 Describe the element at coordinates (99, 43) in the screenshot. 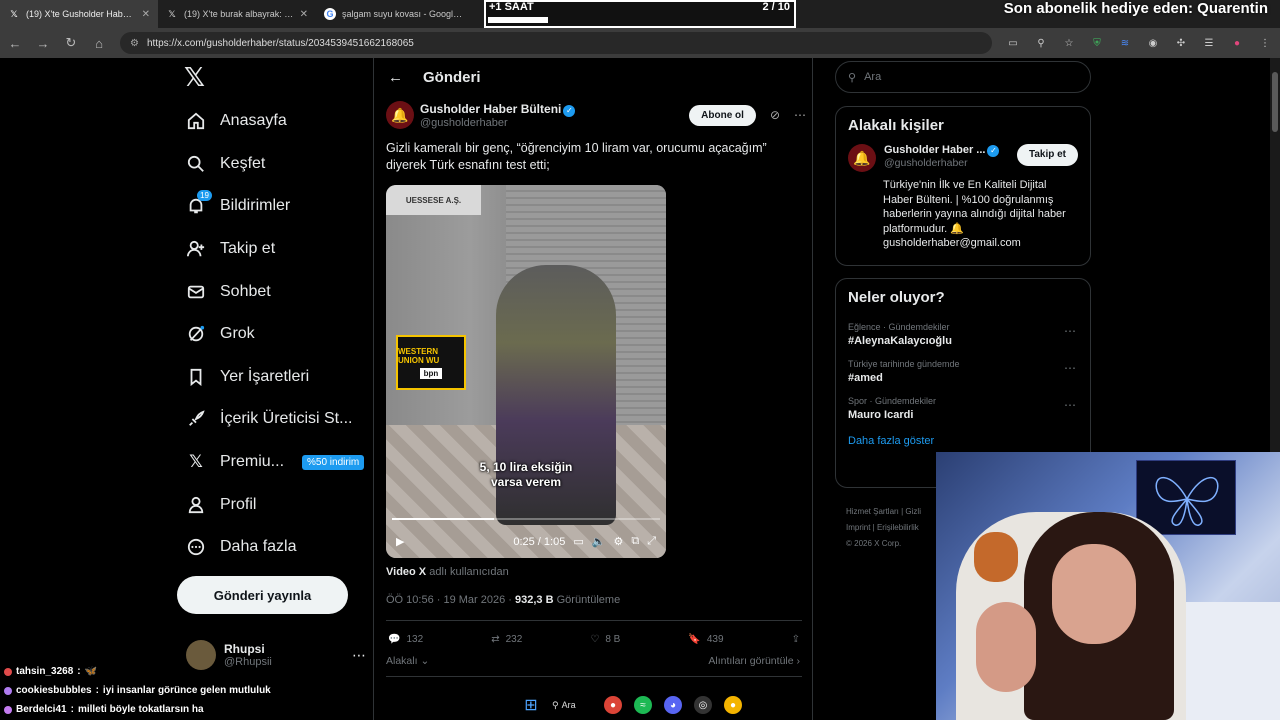

I see `home-icon: ⌂` at that location.